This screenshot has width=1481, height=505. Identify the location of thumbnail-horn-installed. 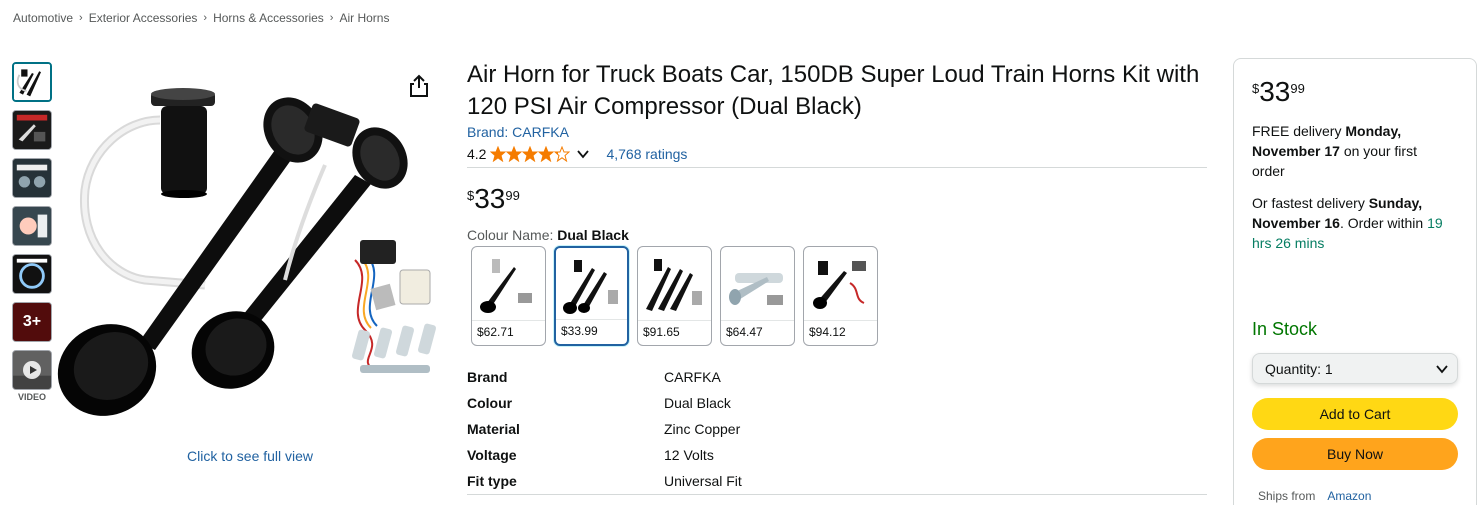
(32, 178).